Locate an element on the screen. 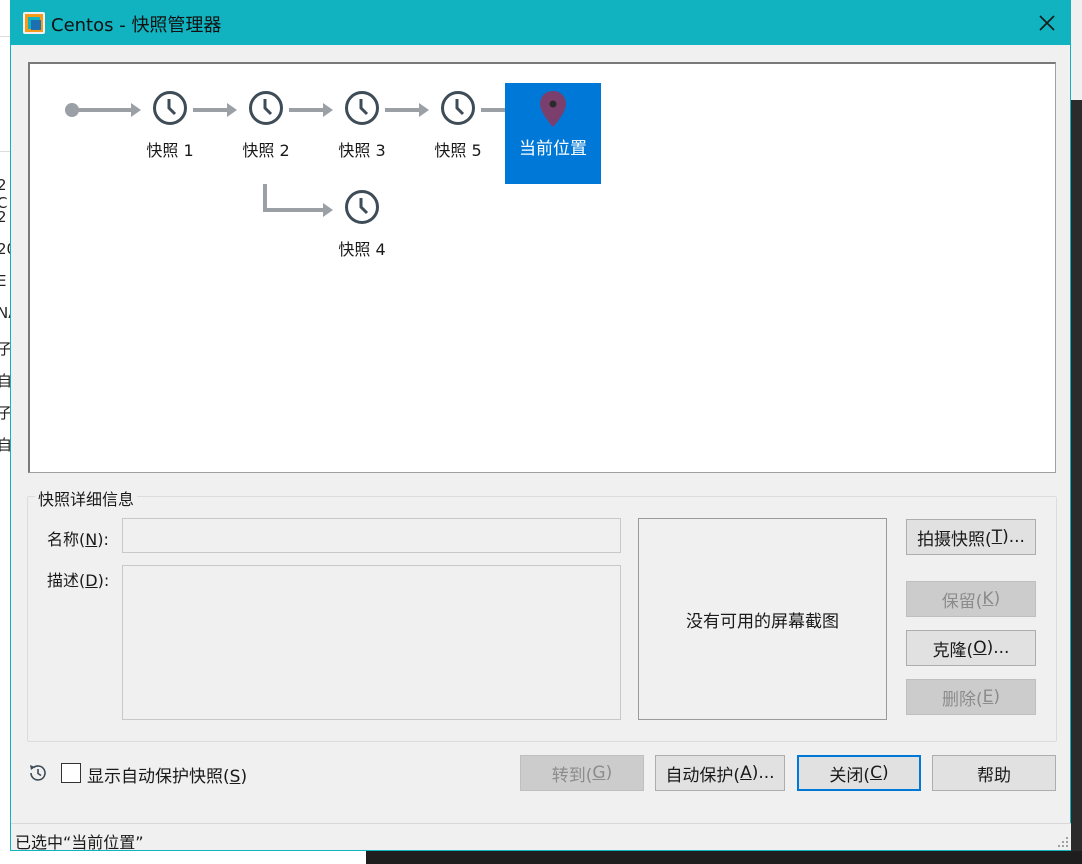  title-bar: Centos - 快照管理器 is located at coordinates (541, 22).